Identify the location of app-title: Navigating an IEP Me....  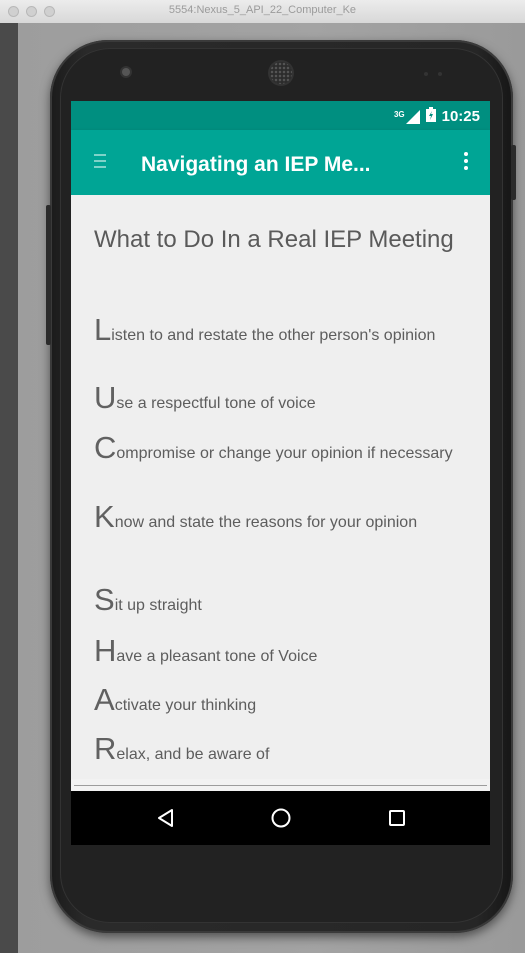
(256, 164).